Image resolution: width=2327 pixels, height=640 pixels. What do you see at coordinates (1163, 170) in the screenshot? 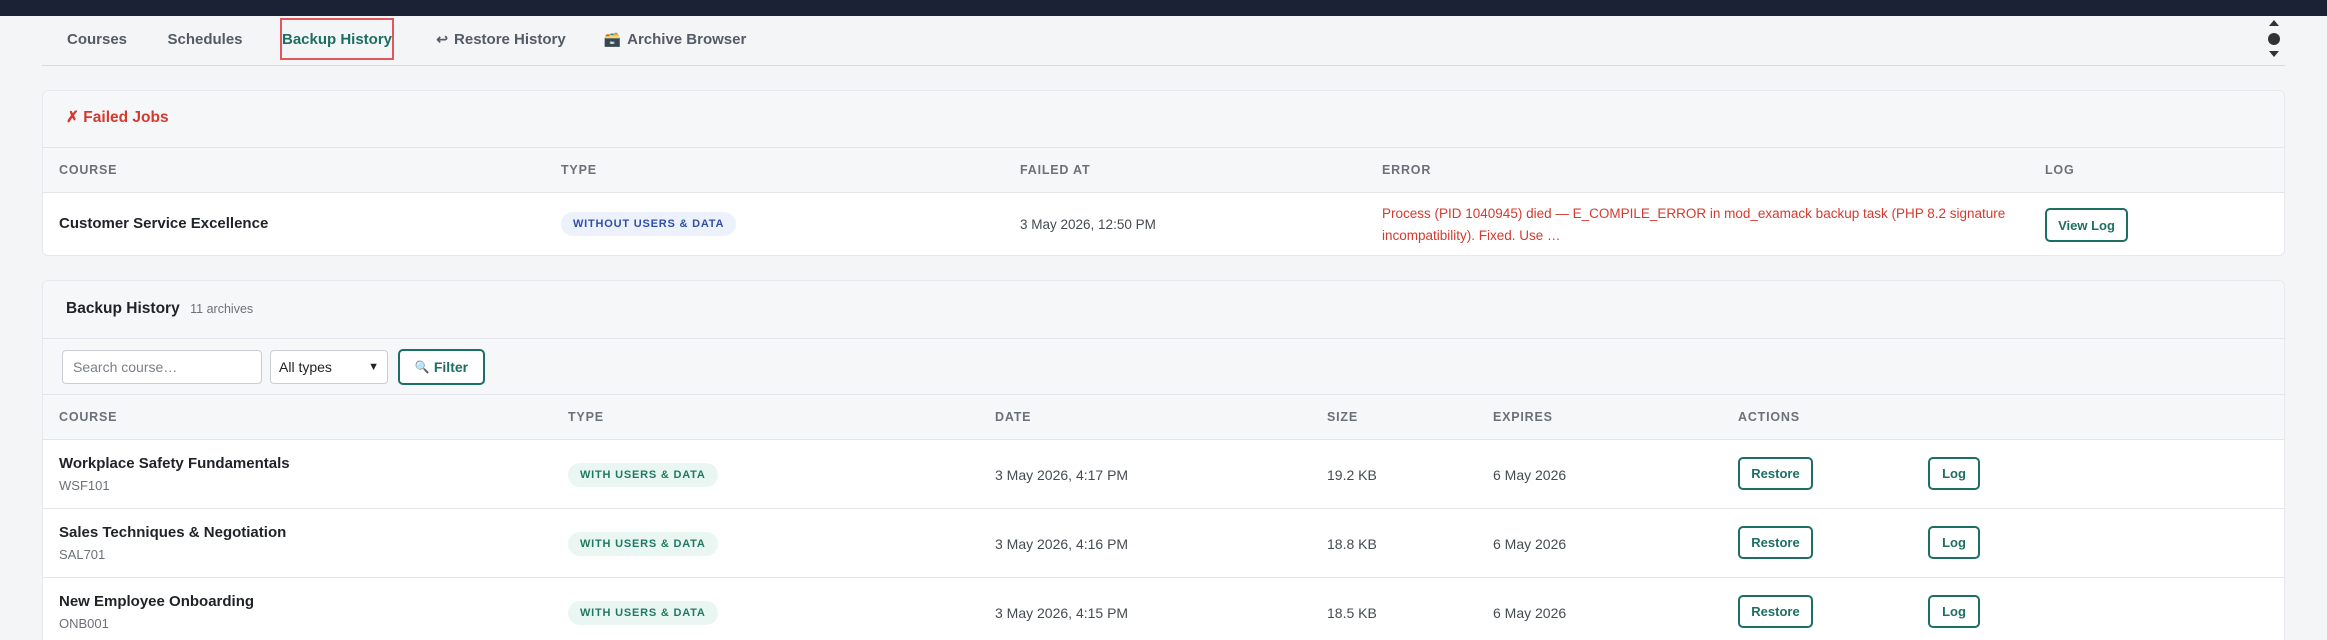
I see `failed-table-header: Course Type Failed At Error Log` at bounding box center [1163, 170].